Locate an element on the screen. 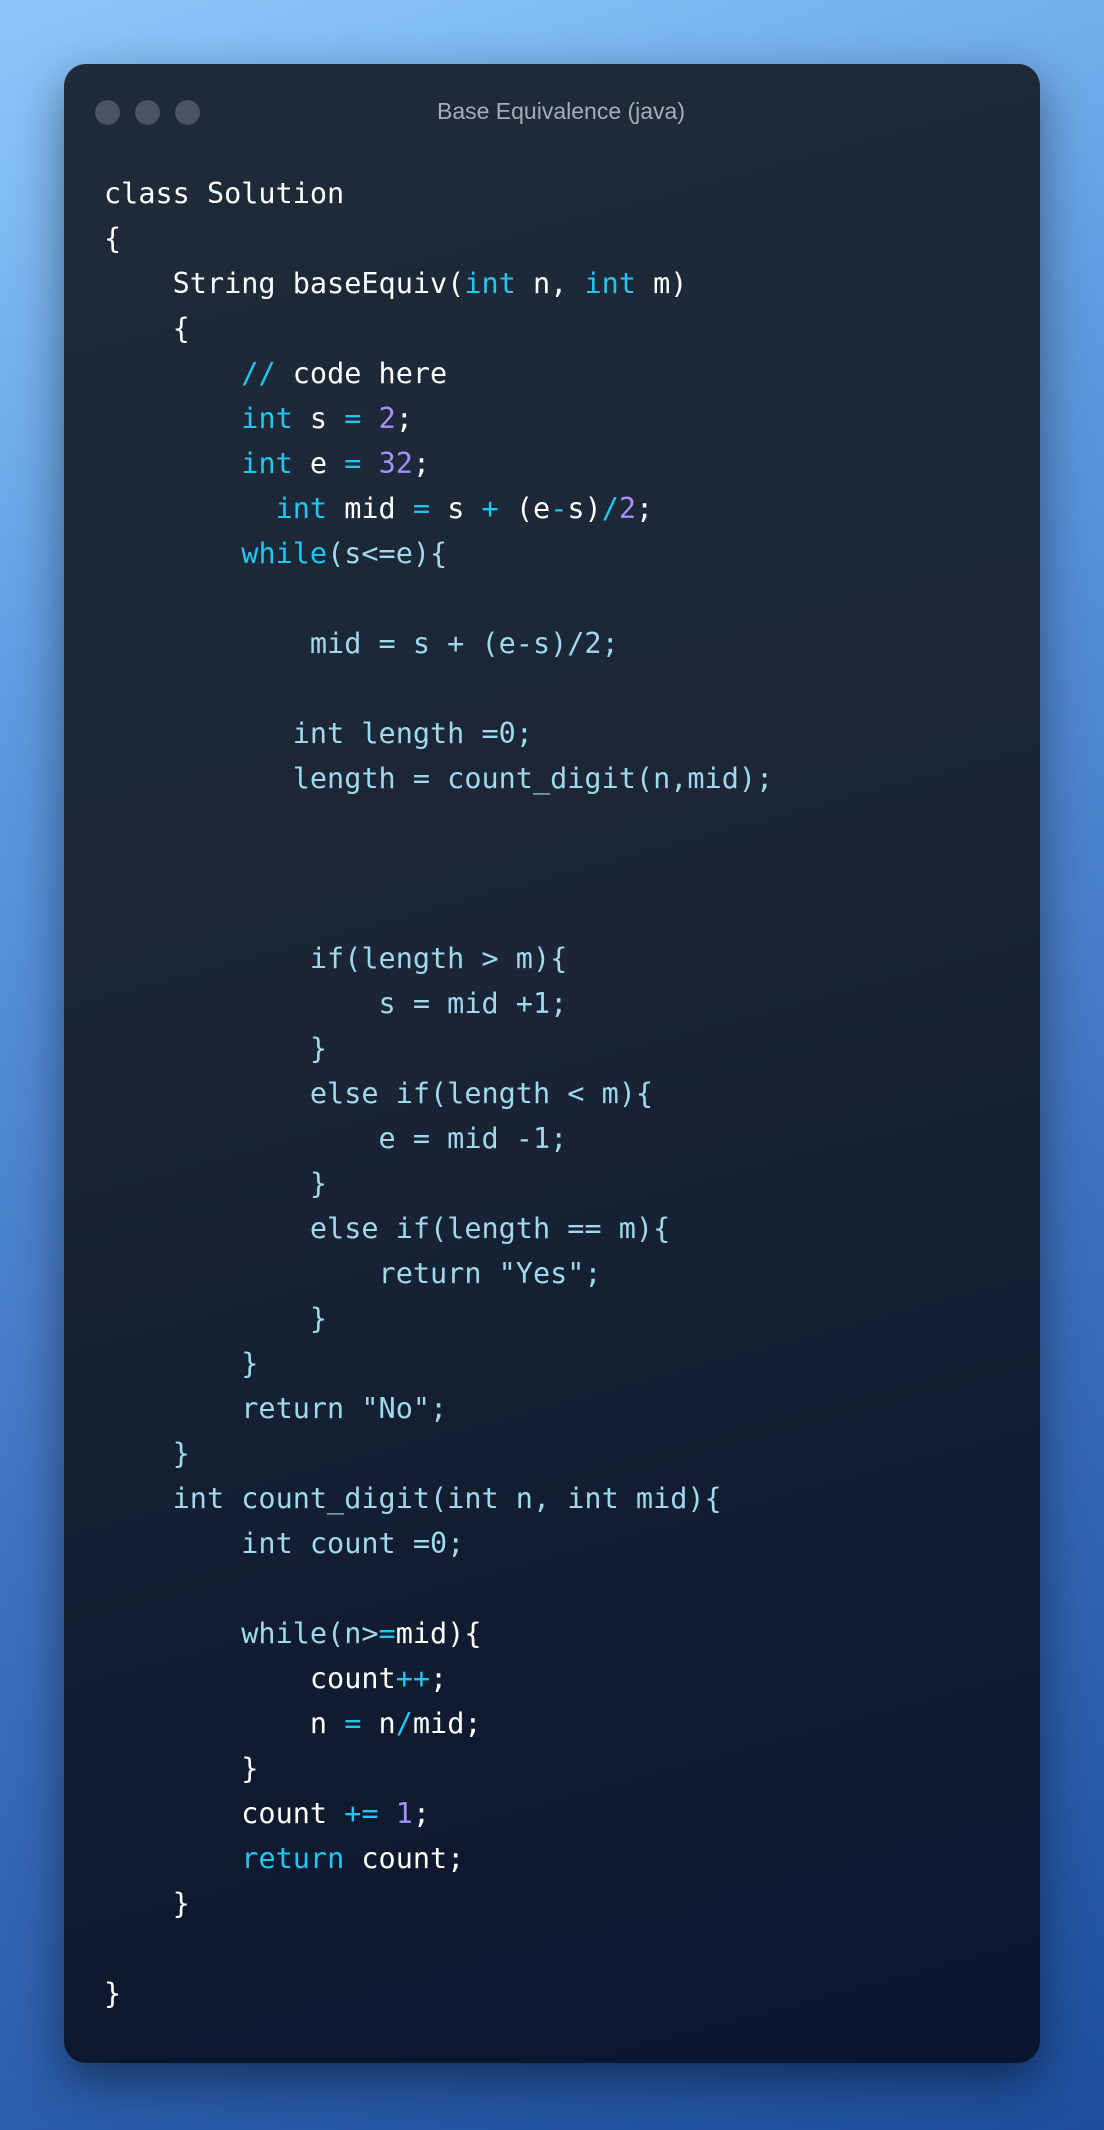 This screenshot has height=2130, width=1104. code-token: mid; is located at coordinates (447, 1723).